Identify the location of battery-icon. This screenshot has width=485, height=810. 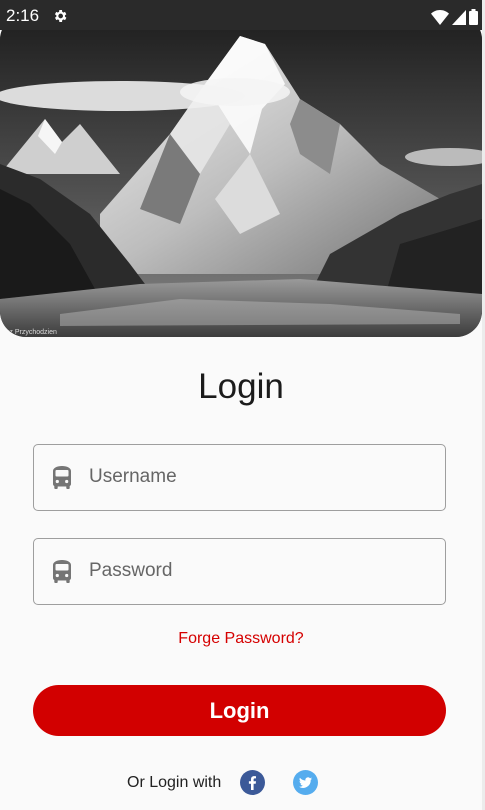
(473, 17).